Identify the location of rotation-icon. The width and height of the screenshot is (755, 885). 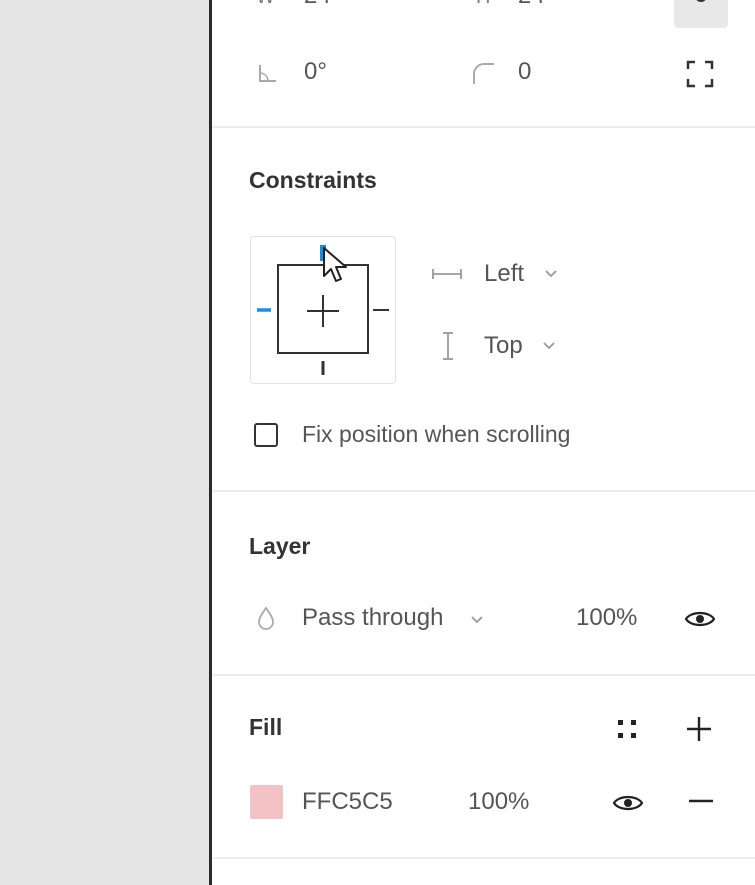
(267, 73).